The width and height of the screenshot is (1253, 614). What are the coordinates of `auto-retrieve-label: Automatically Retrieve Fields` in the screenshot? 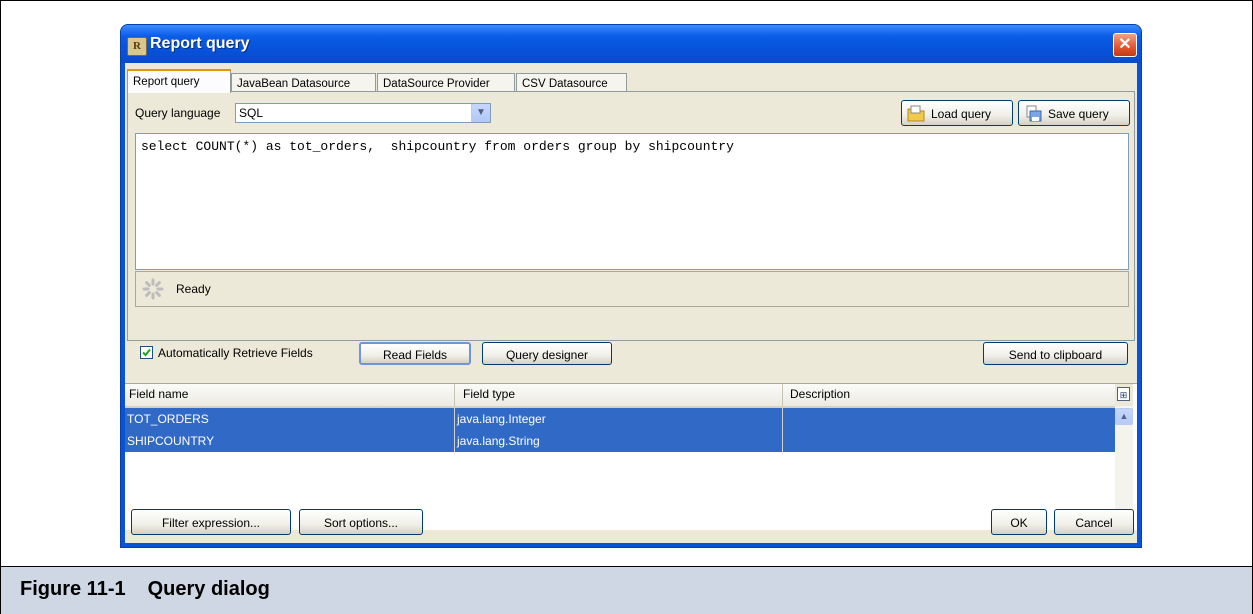 It's located at (235, 353).